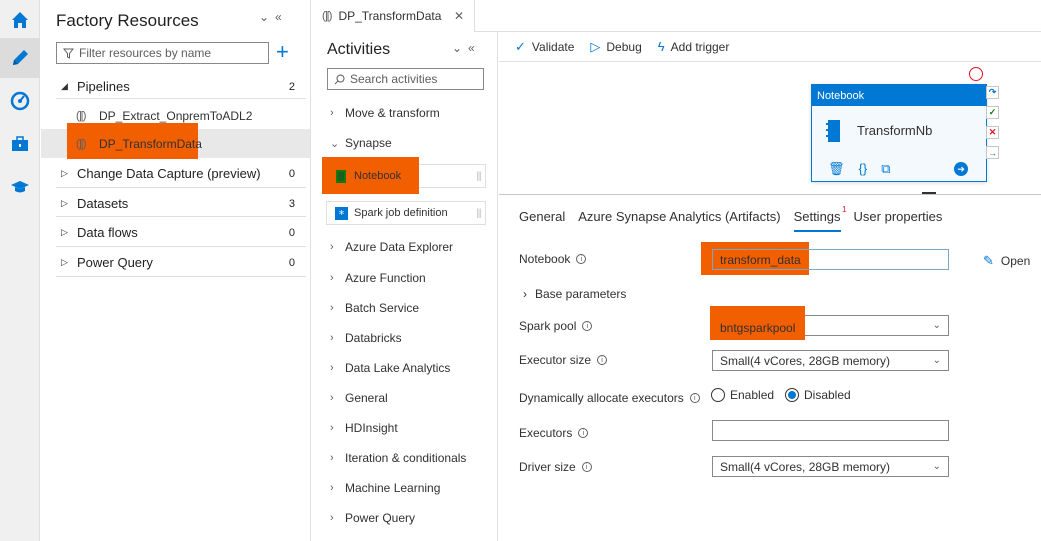  Describe the element at coordinates (830, 466) in the screenshot. I see `driver-size-select: Small(4 vCores, 28GB memory) ⌄` at that location.